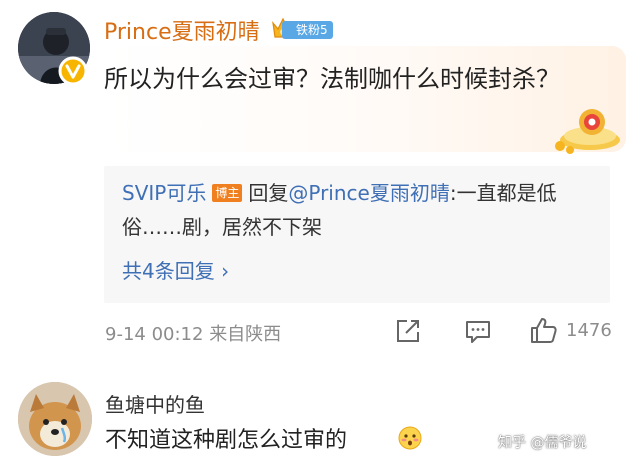  I want to click on blogger-tag: 博主, so click(227, 193).